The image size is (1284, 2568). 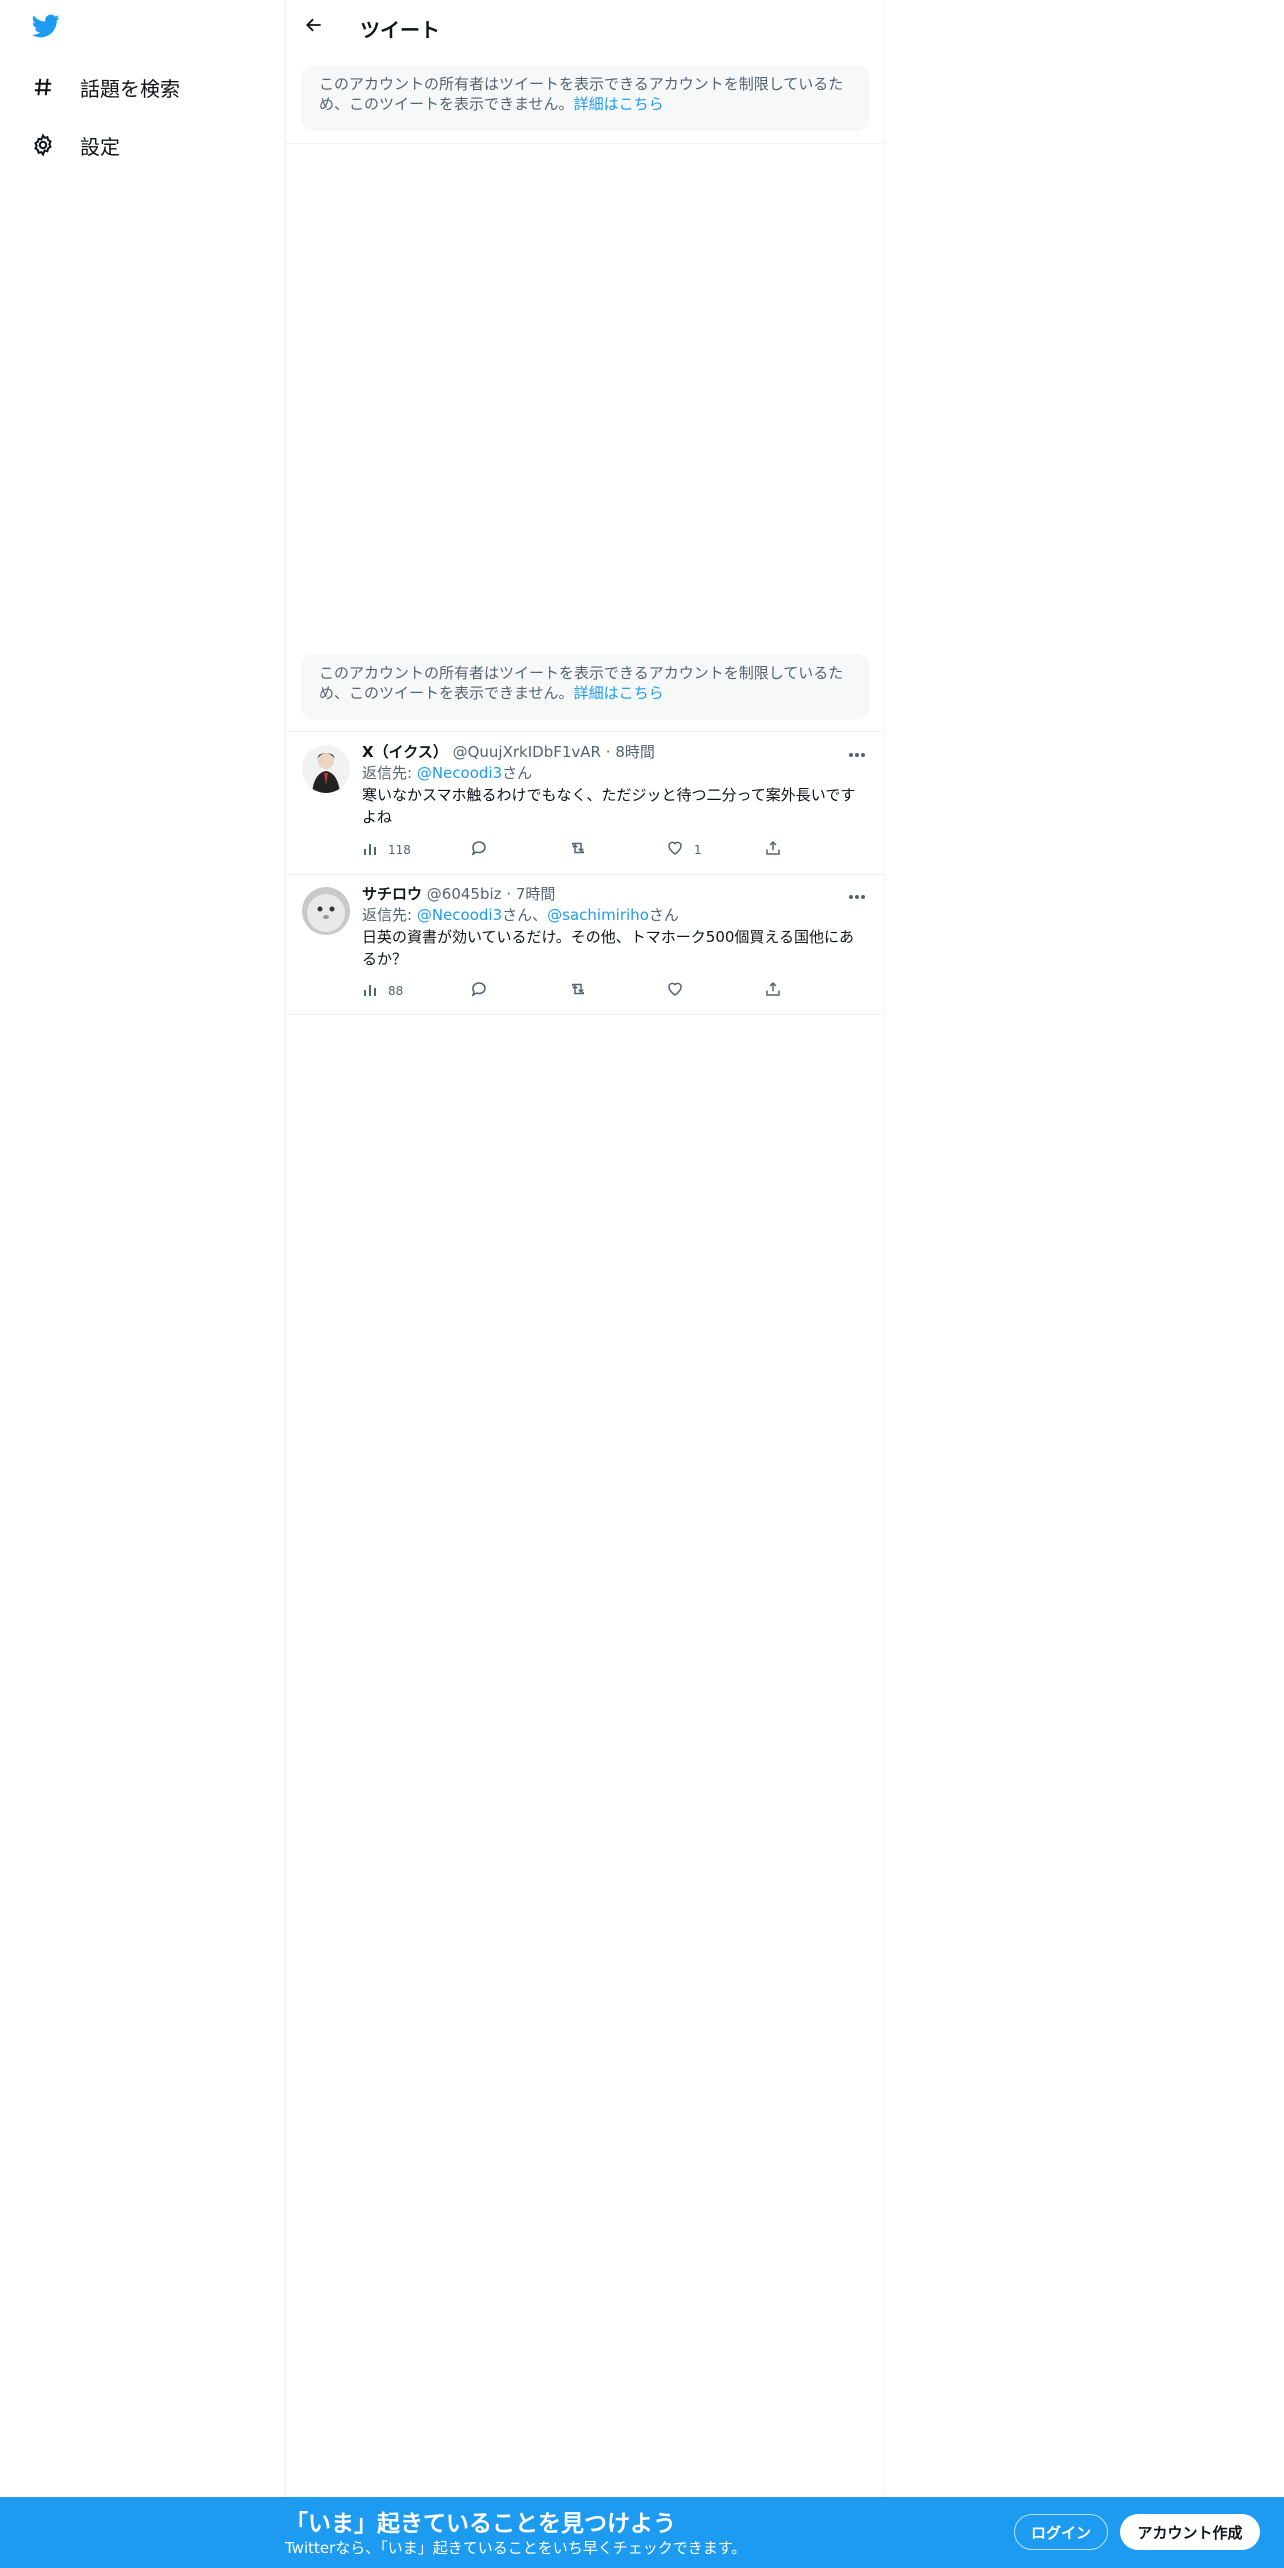 What do you see at coordinates (48, 28) in the screenshot?
I see `twitter-bird-icon` at bounding box center [48, 28].